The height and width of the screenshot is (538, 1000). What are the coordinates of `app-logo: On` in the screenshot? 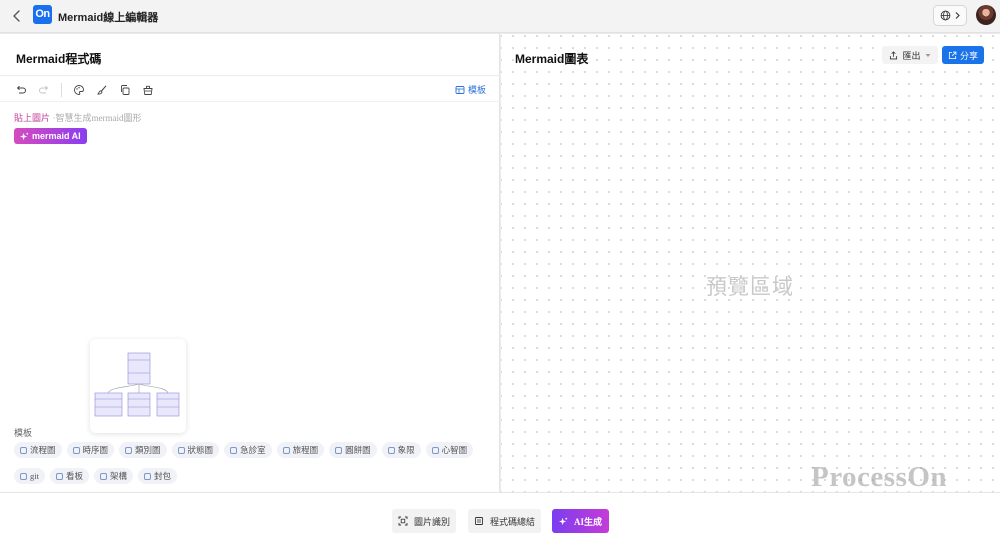 It's located at (42, 14).